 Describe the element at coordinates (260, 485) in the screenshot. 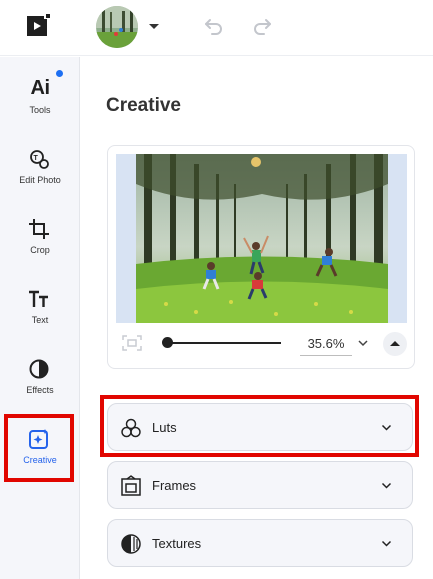

I see `frames-accordion: Frames` at that location.